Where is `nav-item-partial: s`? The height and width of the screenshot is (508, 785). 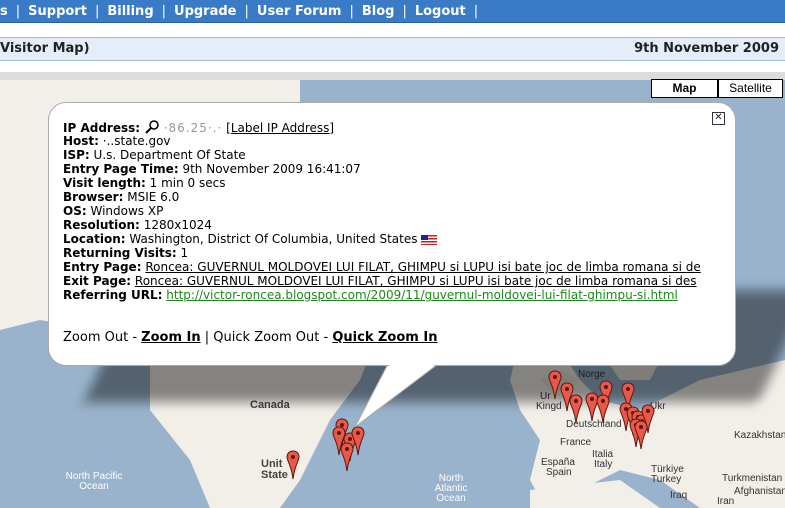 nav-item-partial: s is located at coordinates (4, 11).